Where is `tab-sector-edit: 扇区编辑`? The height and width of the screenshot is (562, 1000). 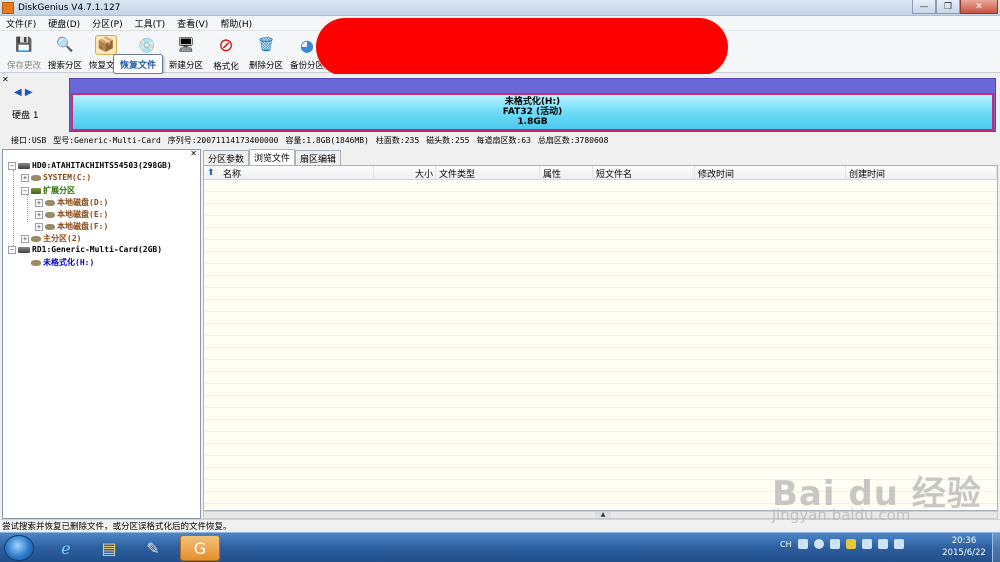 tab-sector-edit: 扇区编辑 is located at coordinates (318, 157).